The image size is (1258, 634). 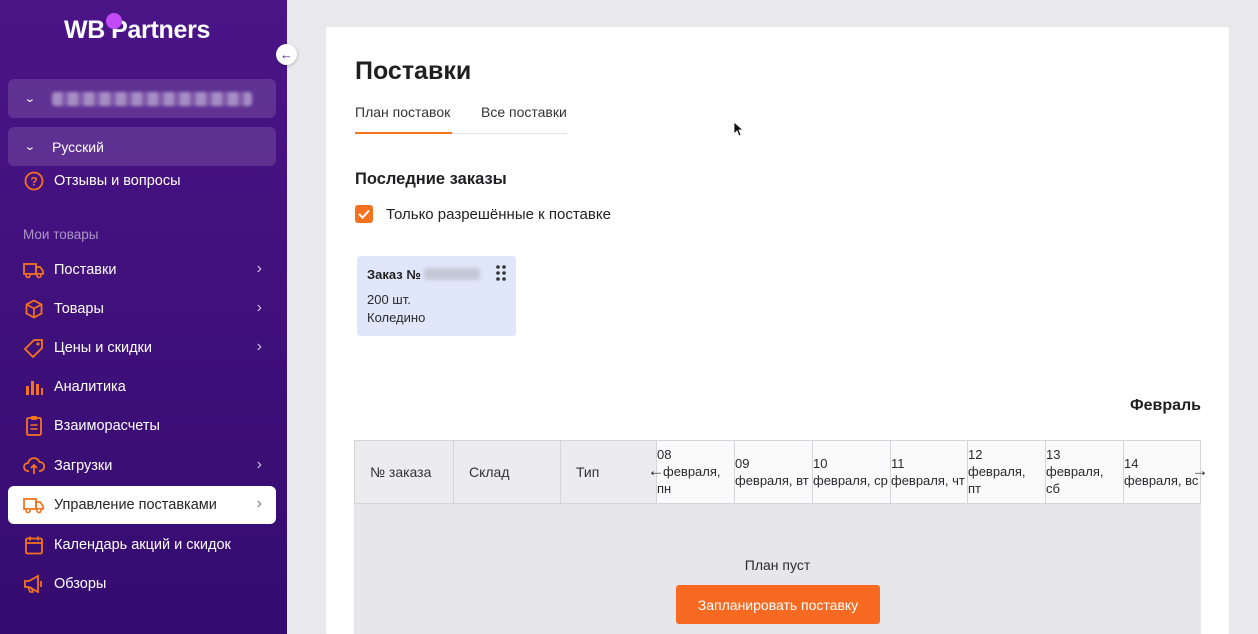 I want to click on allowed-only-filter: Только разрешённые к поставке, so click(x=483, y=214).